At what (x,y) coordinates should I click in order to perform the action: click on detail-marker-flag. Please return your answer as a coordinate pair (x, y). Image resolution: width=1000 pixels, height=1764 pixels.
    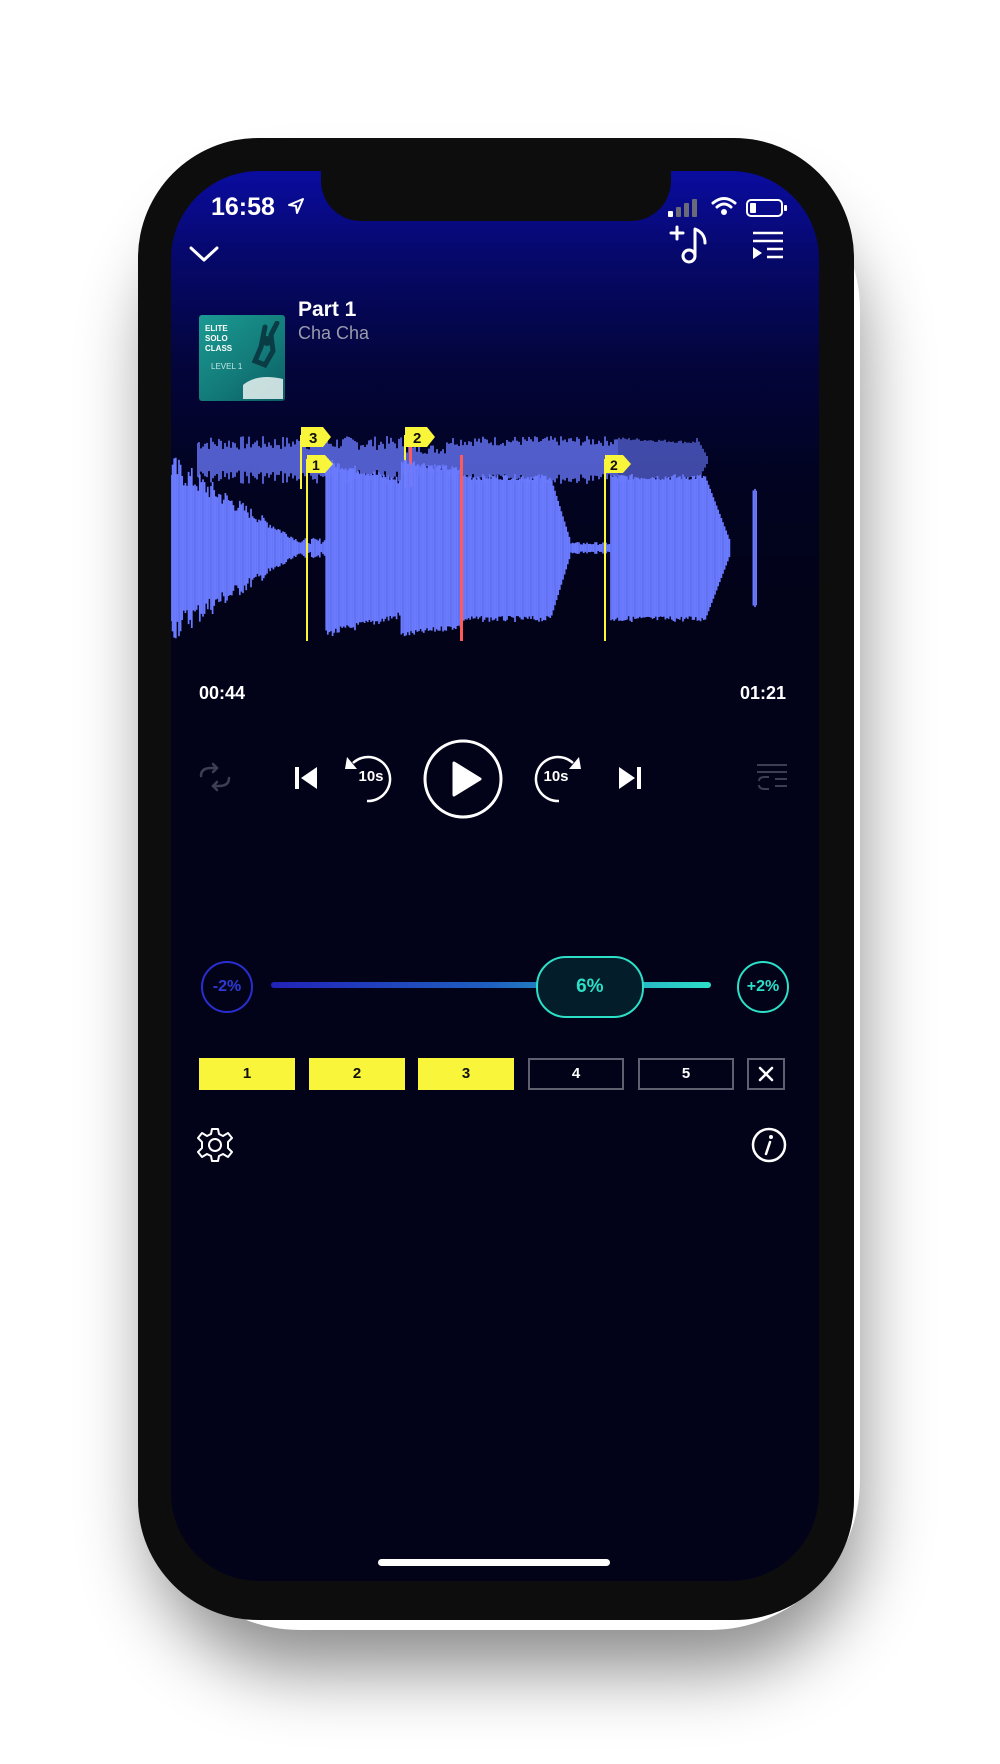
    Looking at the image, I should click on (618, 464).